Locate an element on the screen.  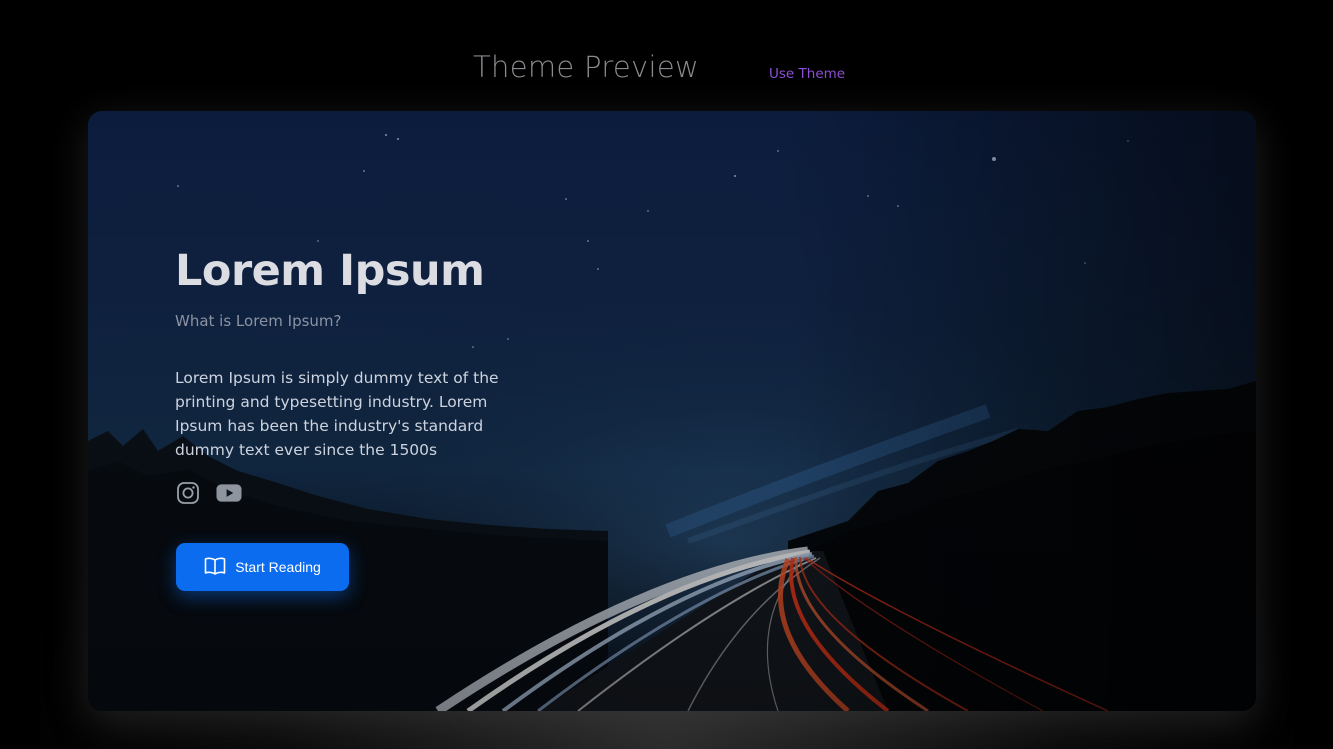
hero-subtitle: What is Lorem Ipsum? is located at coordinates (258, 321).